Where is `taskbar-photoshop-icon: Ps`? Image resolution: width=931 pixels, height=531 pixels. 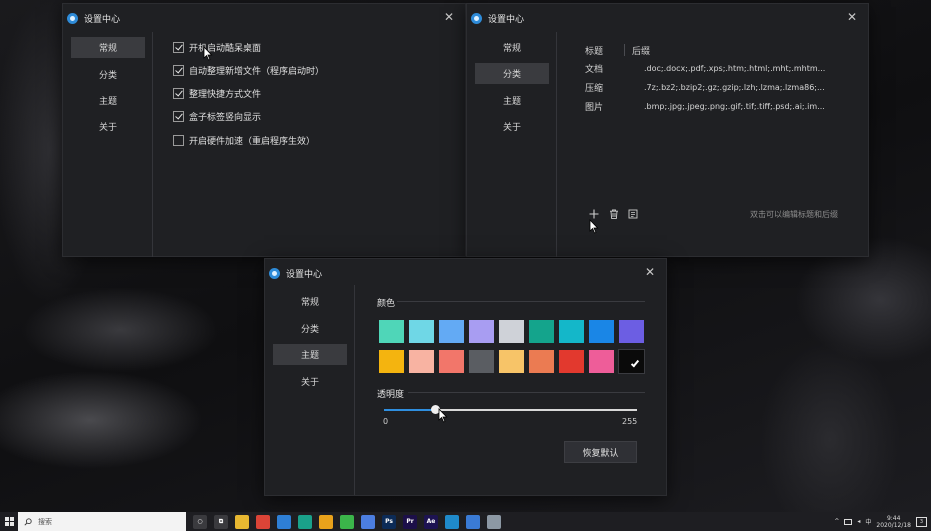 taskbar-photoshop-icon: Ps is located at coordinates (389, 521).